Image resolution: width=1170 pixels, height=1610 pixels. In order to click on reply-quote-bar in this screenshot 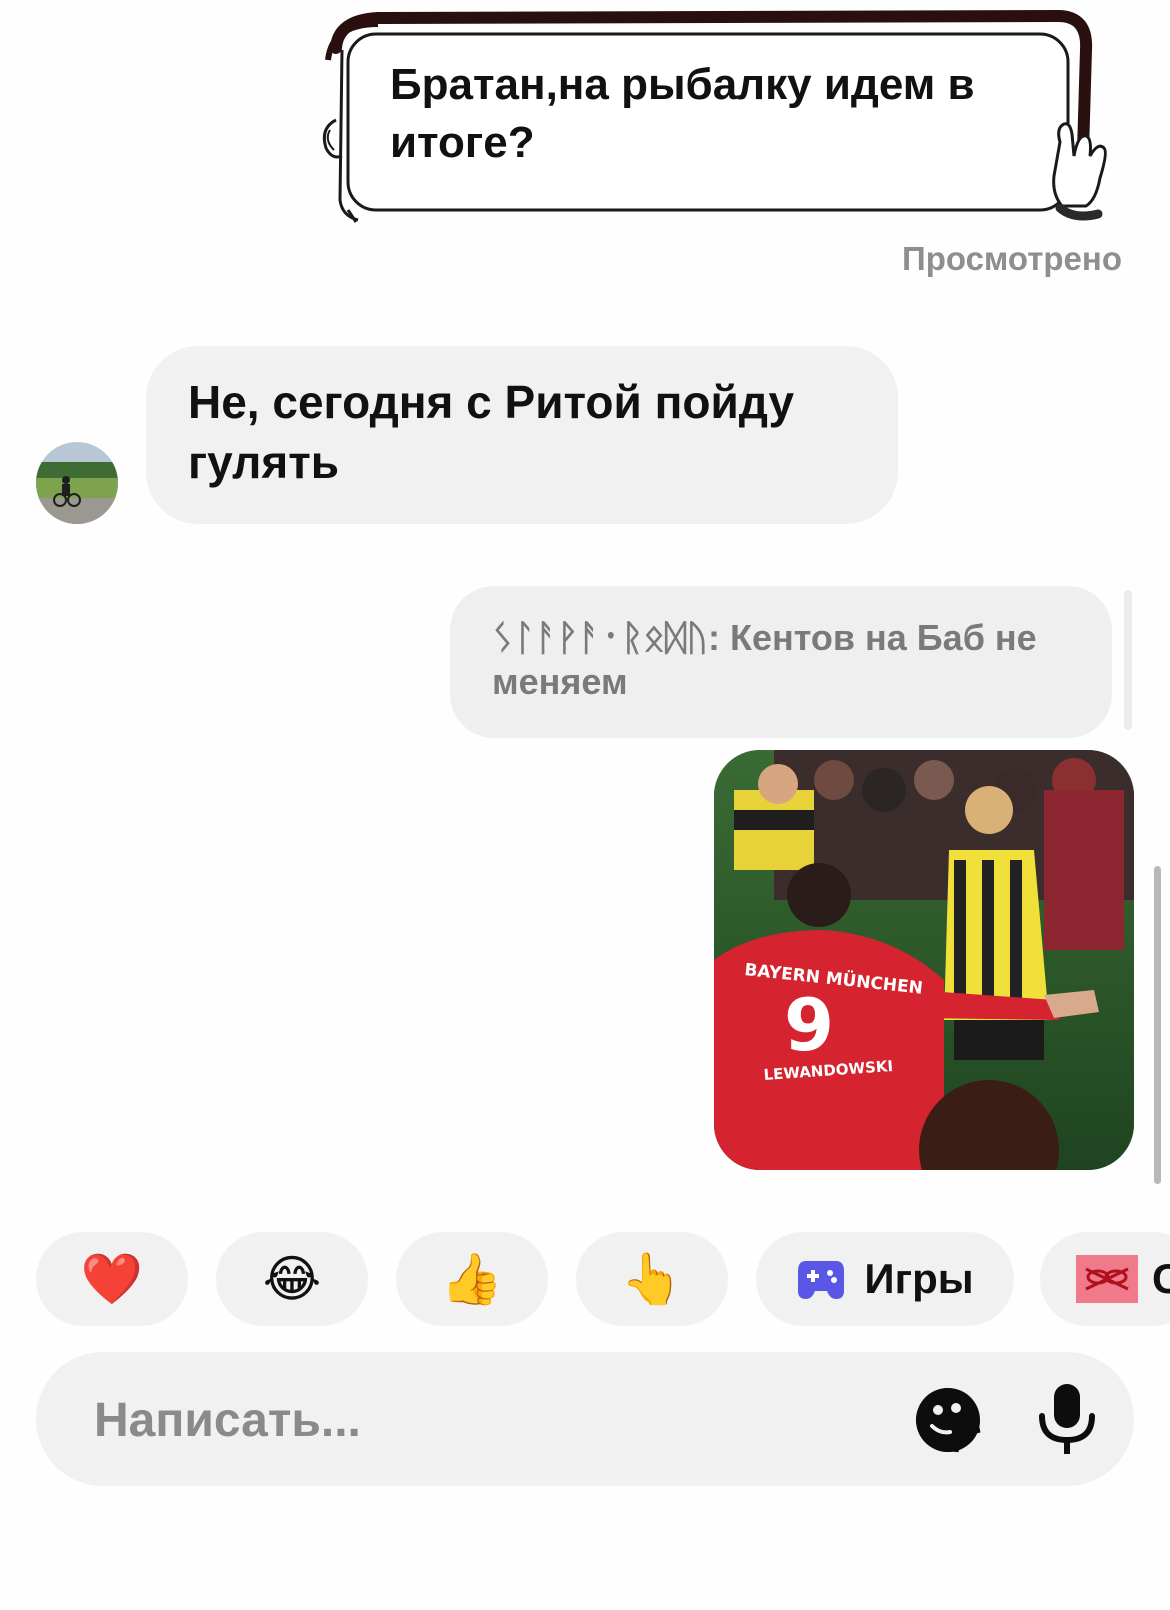, I will do `click(1128, 660)`.